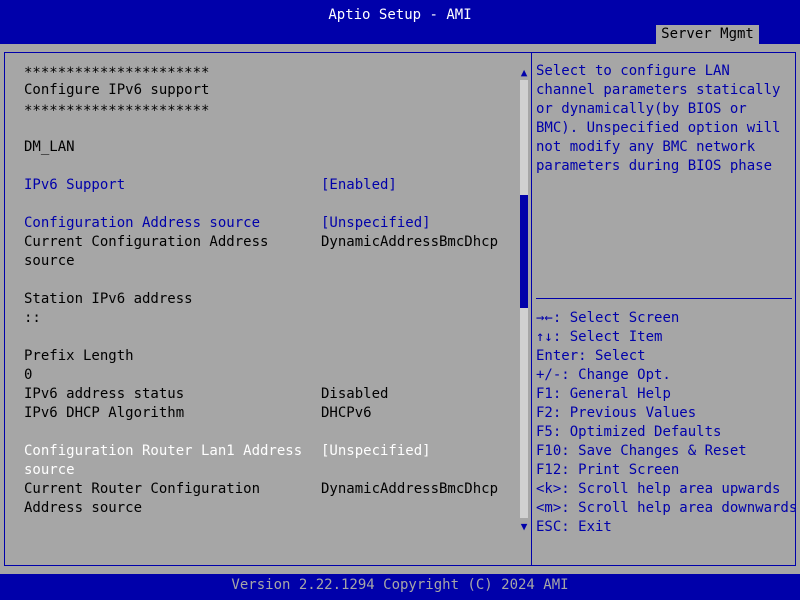 The width and height of the screenshot is (800, 600). Describe the element at coordinates (32, 318) in the screenshot. I see `station-ipv6-value: ::` at that location.